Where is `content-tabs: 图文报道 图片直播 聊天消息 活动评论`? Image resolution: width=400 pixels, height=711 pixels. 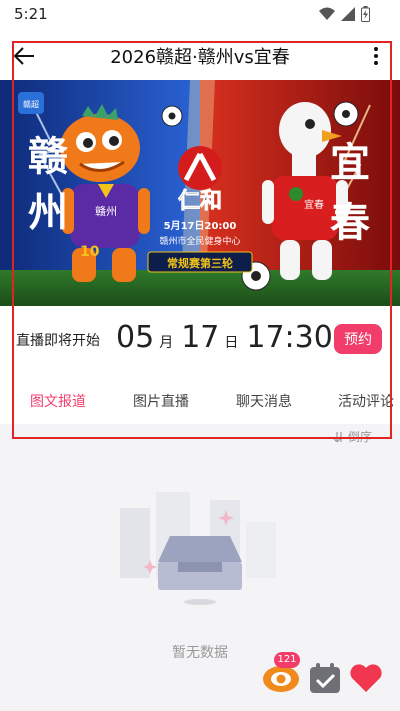 content-tabs: 图文报道 图片直播 聊天消息 活动评论 is located at coordinates (200, 399).